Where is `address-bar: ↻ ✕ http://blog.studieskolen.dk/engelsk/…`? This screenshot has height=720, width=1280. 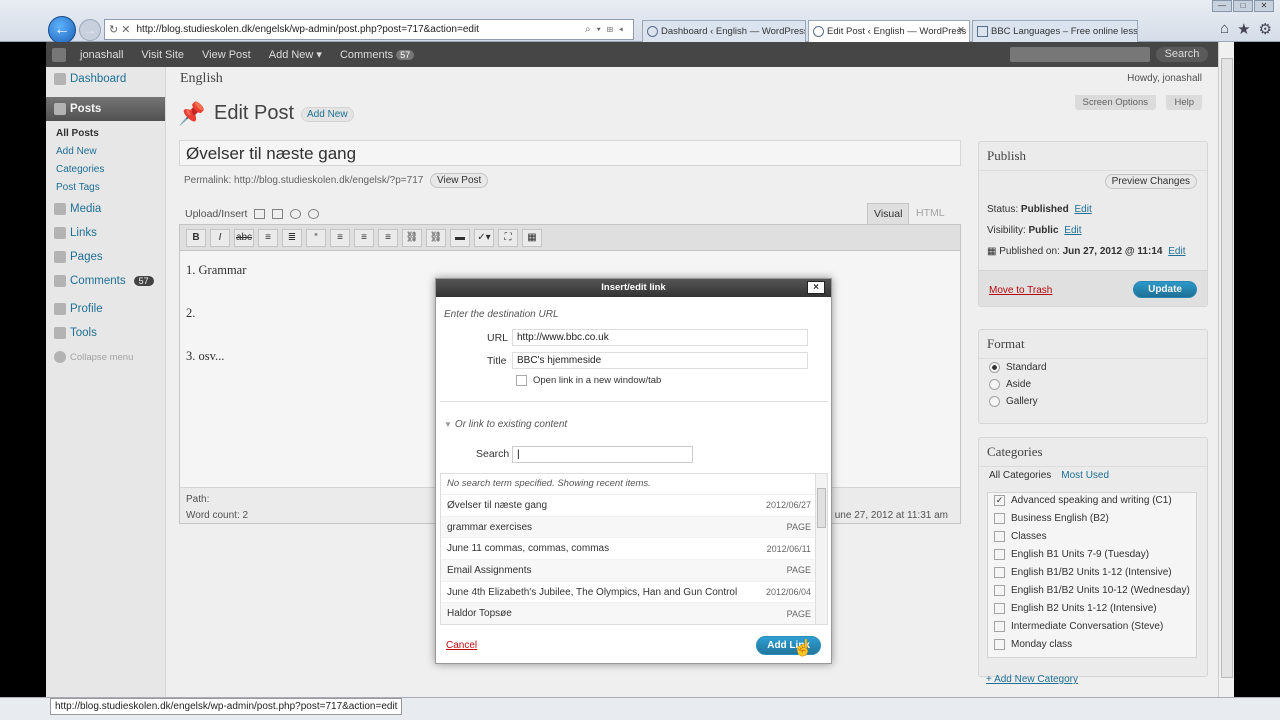 address-bar: ↻ ✕ http://blog.studieskolen.dk/engelsk/… is located at coordinates (369, 29).